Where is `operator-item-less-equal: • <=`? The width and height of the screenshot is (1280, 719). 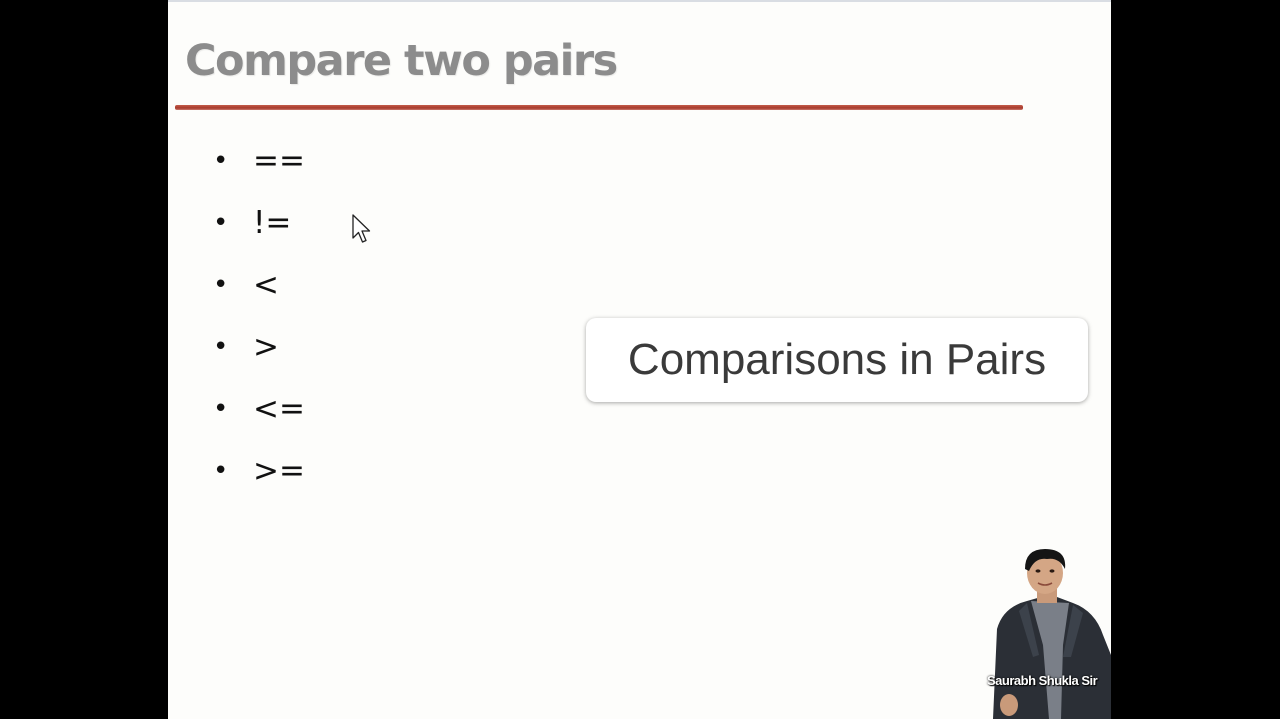
operator-item-less-equal: • <= is located at coordinates (259, 409).